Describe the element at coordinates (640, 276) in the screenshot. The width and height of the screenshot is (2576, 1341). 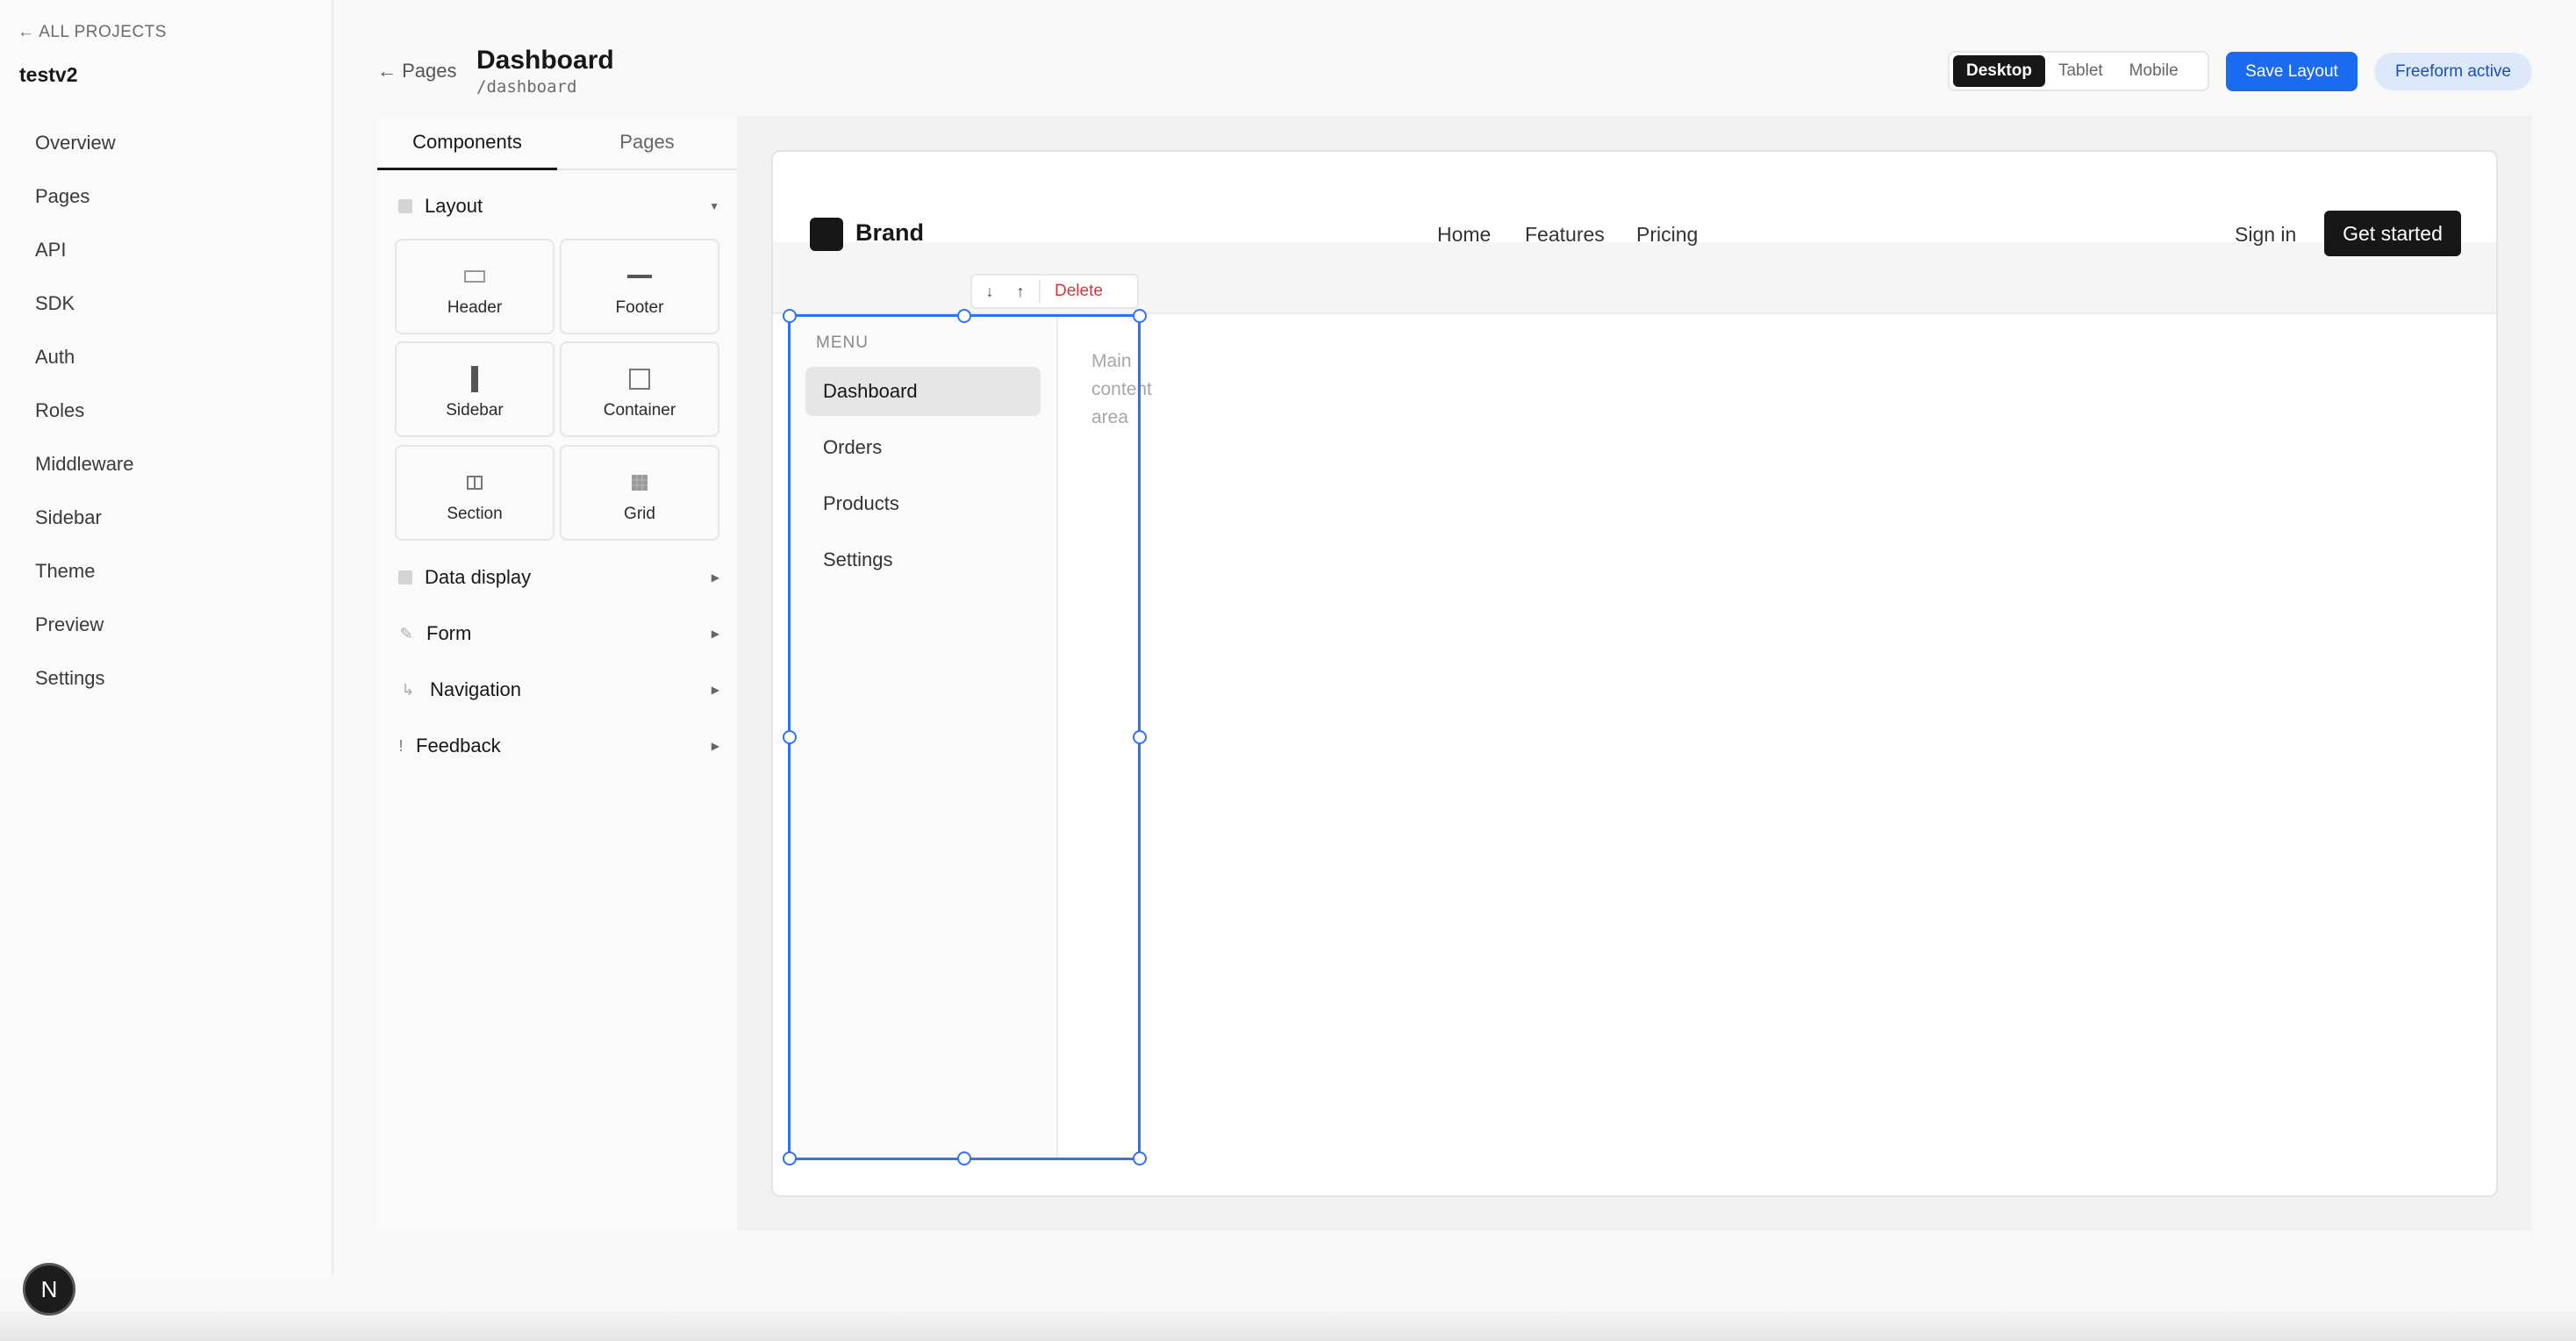
I see `footer-icon` at that location.